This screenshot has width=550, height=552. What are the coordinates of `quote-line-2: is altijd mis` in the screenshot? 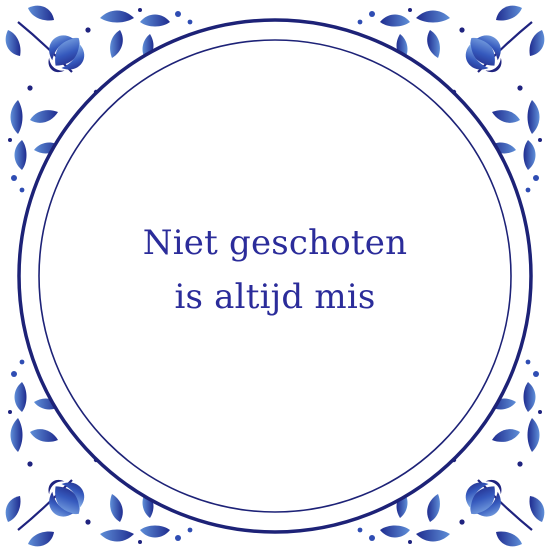 It's located at (275, 297).